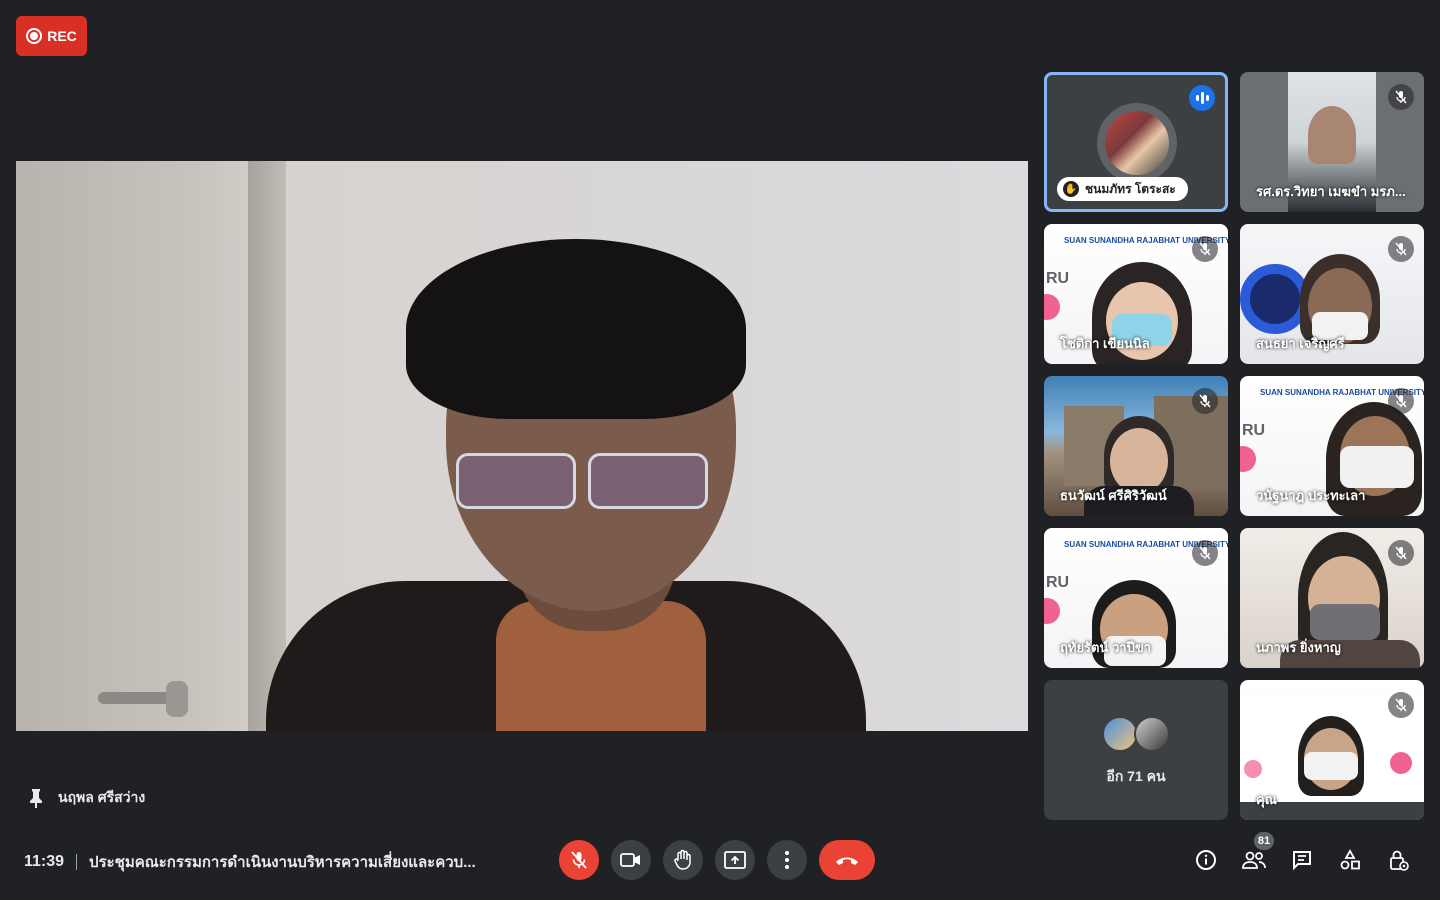  I want to click on participant-tile: สนธยา เจริญศรี, so click(1332, 294).